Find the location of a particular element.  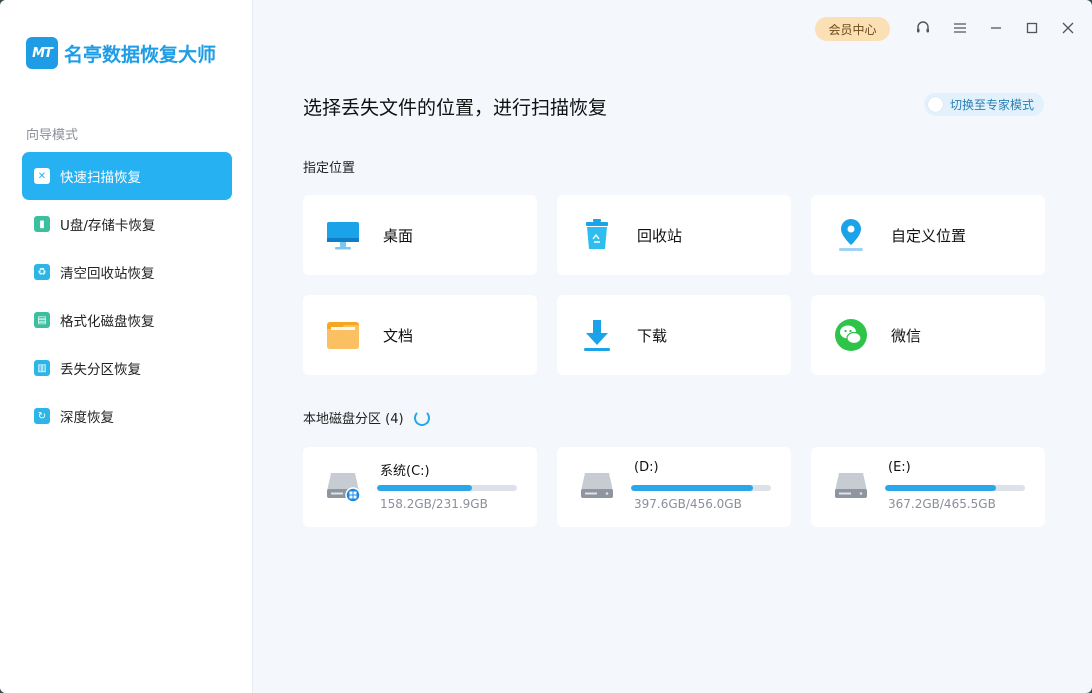

page-title: 选择丢失文件的位置，进行扫描恢复 is located at coordinates (455, 108).